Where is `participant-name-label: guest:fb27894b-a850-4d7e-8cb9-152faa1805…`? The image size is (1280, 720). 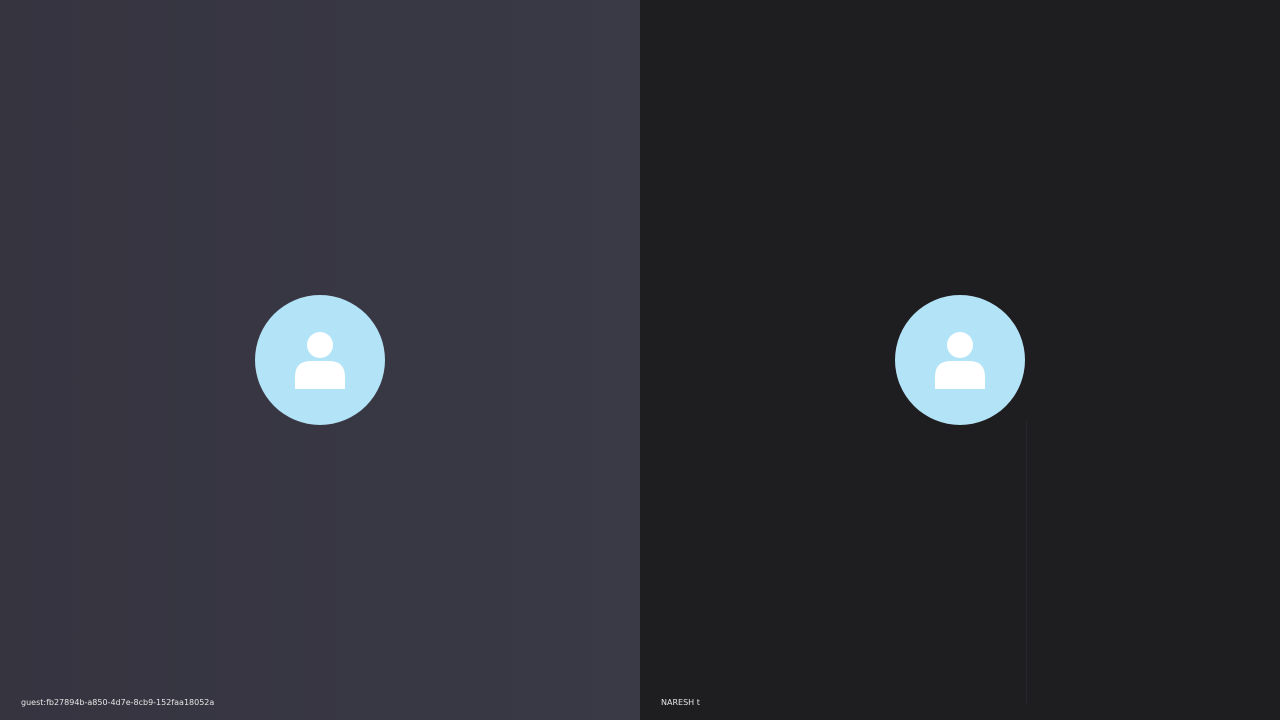 participant-name-label: guest:fb27894b-a850-4d7e-8cb9-152faa1805… is located at coordinates (118, 702).